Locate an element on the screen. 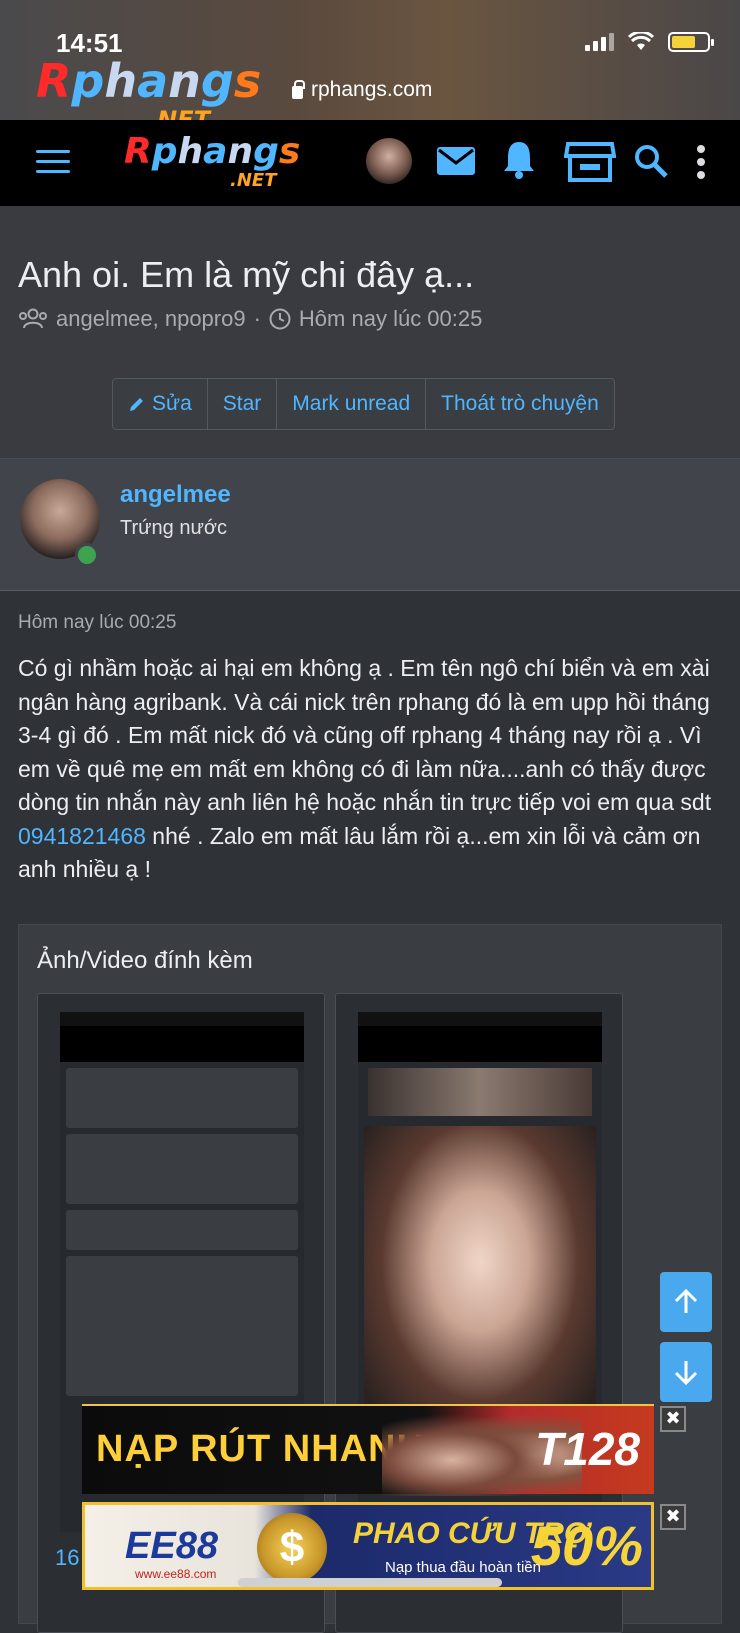  post-time: Hôm nay lúc 00:25 is located at coordinates (97, 623).